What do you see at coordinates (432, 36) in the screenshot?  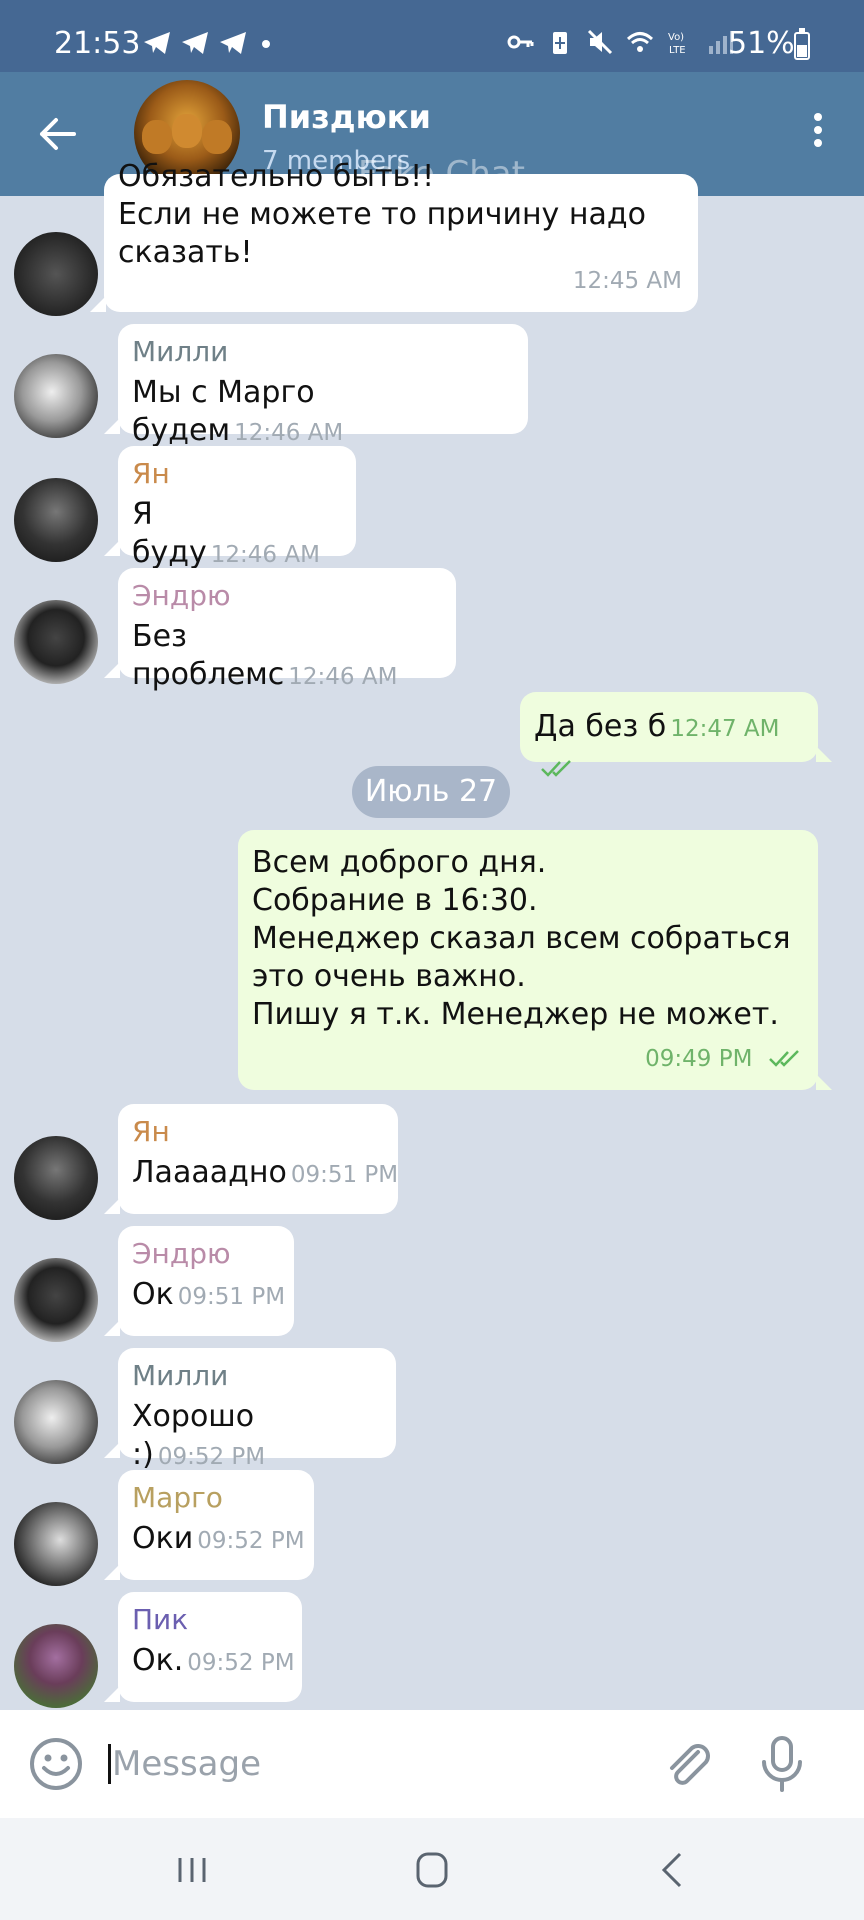 I see `status-bar: 21:53 Vo) LTE 51%` at bounding box center [432, 36].